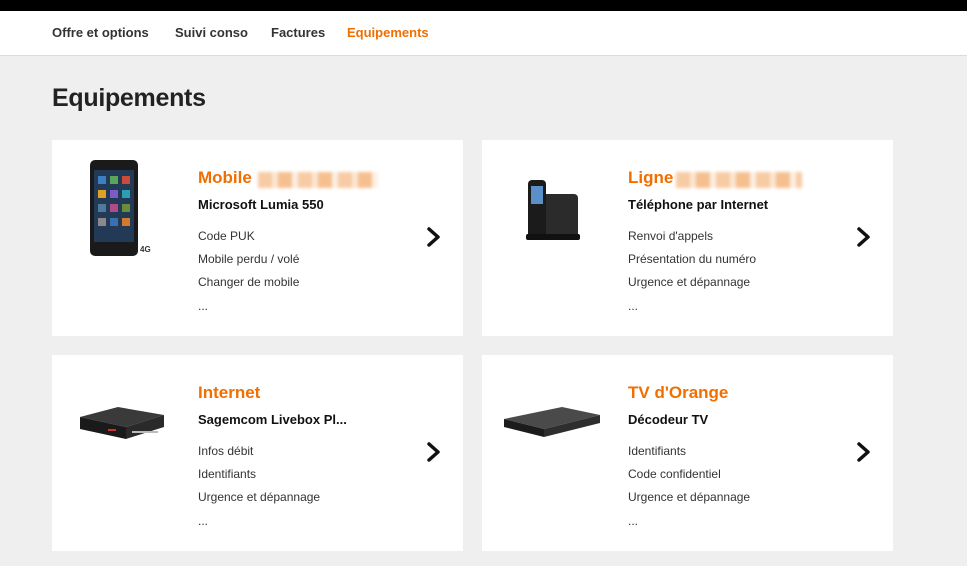  What do you see at coordinates (129, 98) in the screenshot?
I see `page-title: Equipements` at bounding box center [129, 98].